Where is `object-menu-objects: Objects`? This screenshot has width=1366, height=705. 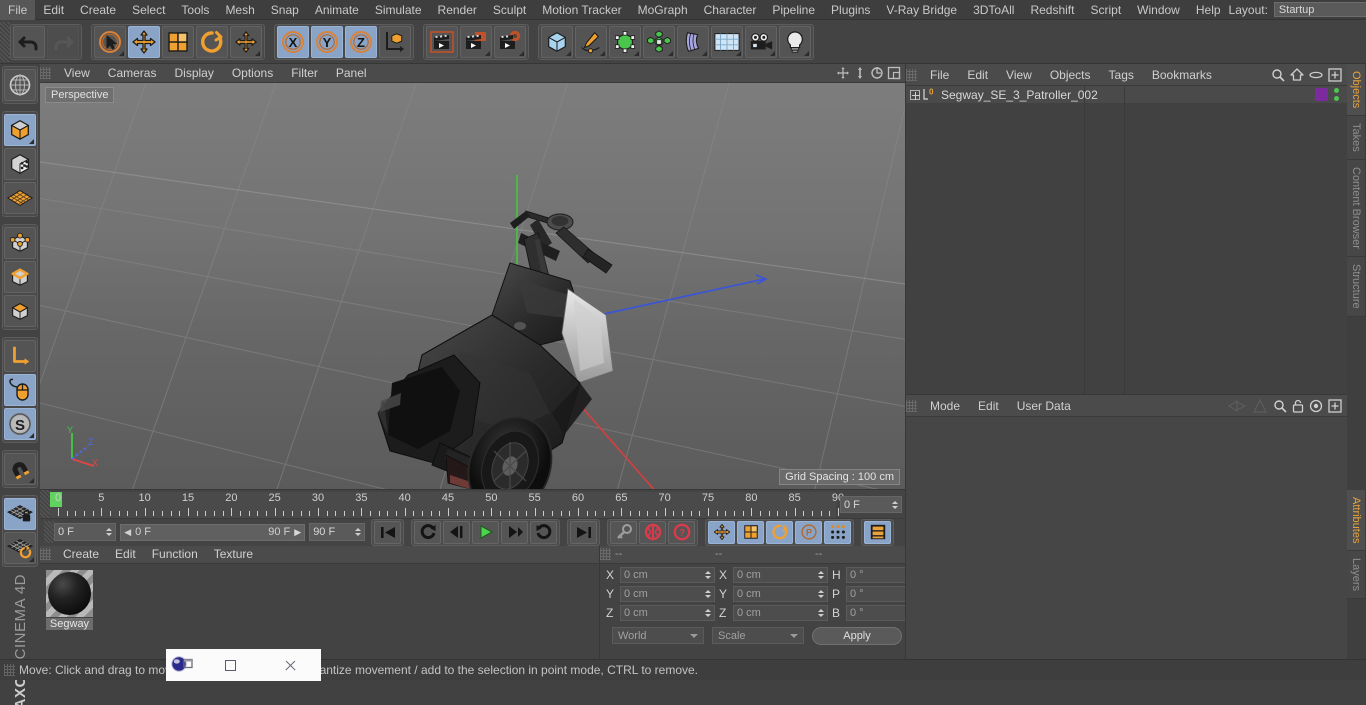
object-menu-objects: Objects is located at coordinates (1070, 75).